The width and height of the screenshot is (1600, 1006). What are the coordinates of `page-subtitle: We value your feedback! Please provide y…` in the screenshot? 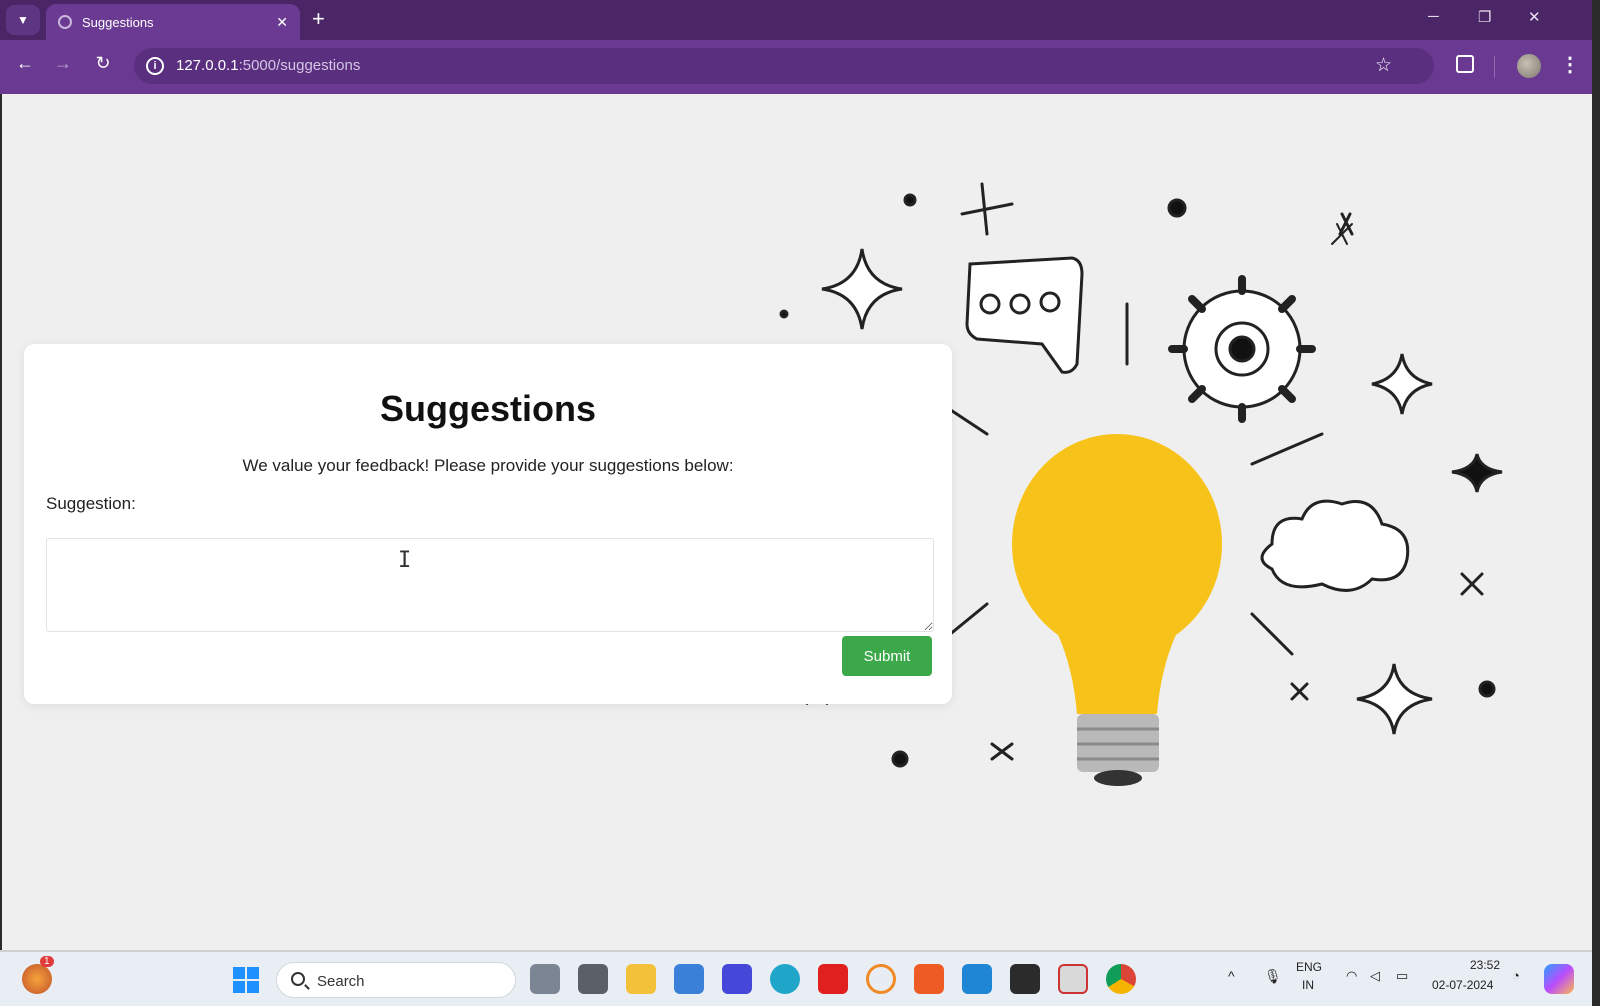 It's located at (488, 465).